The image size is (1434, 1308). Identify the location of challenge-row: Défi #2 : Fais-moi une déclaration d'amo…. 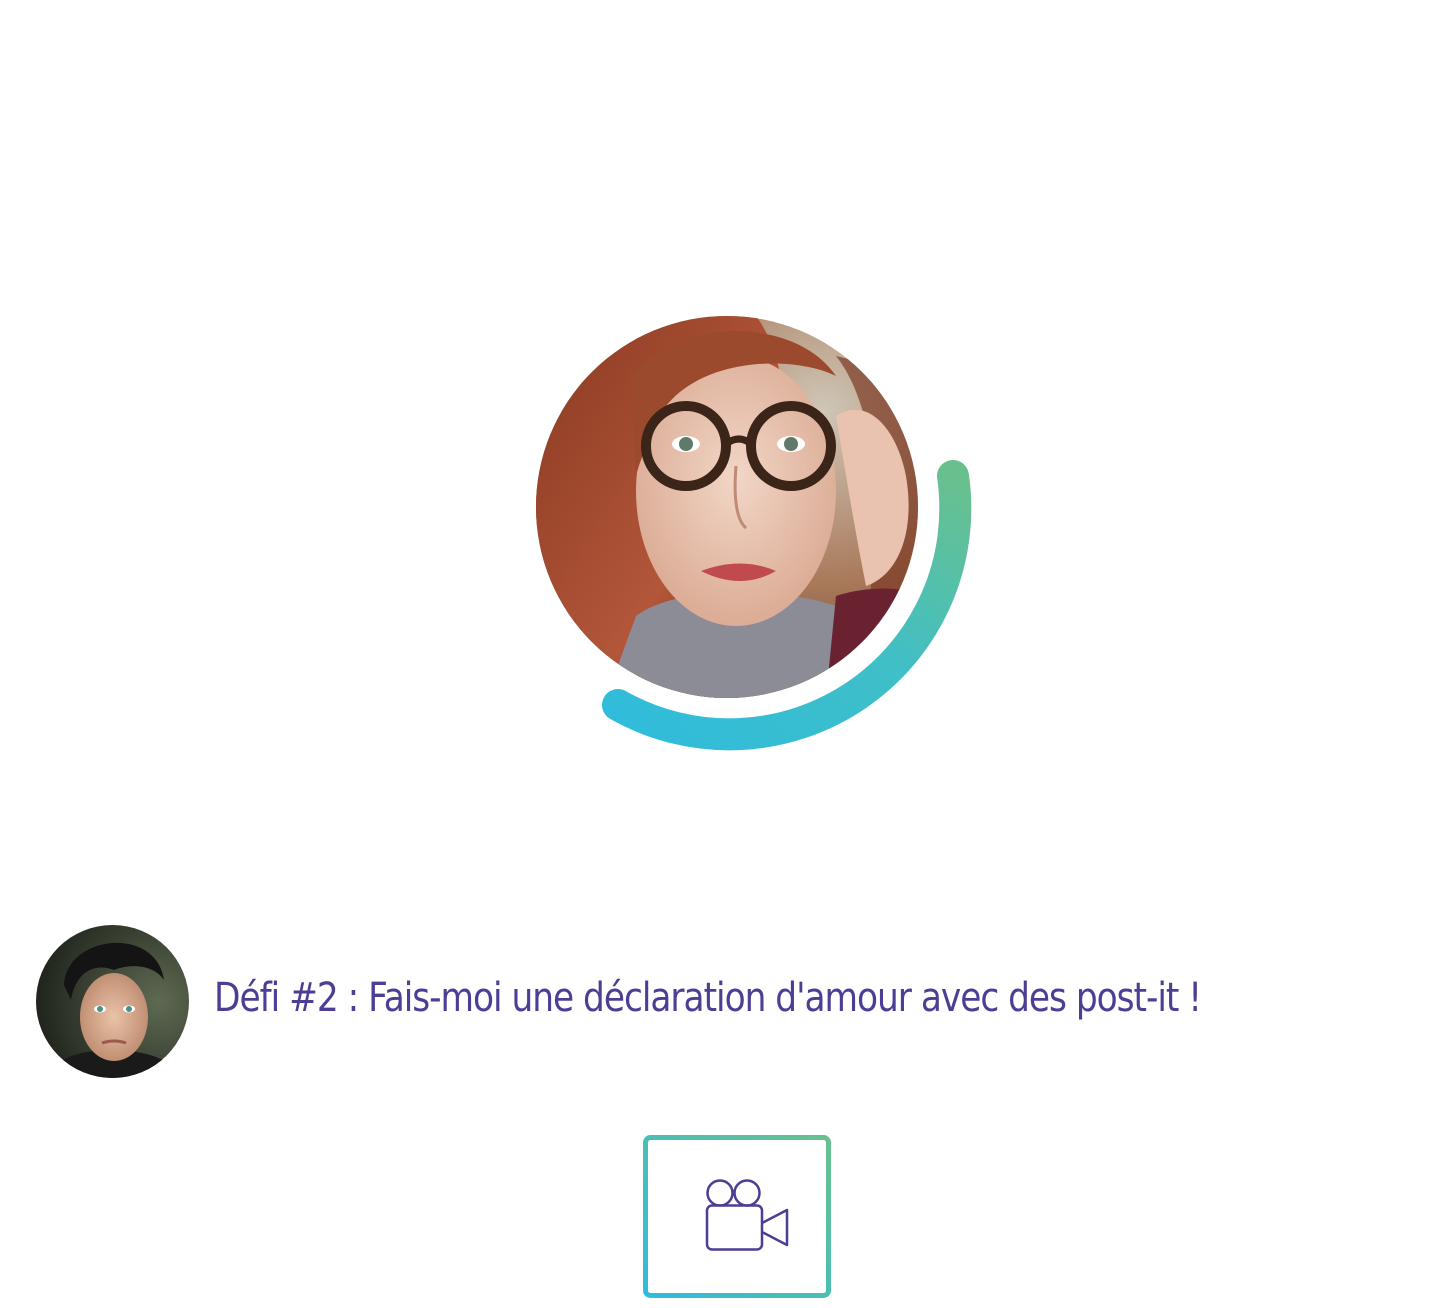
(726, 1002).